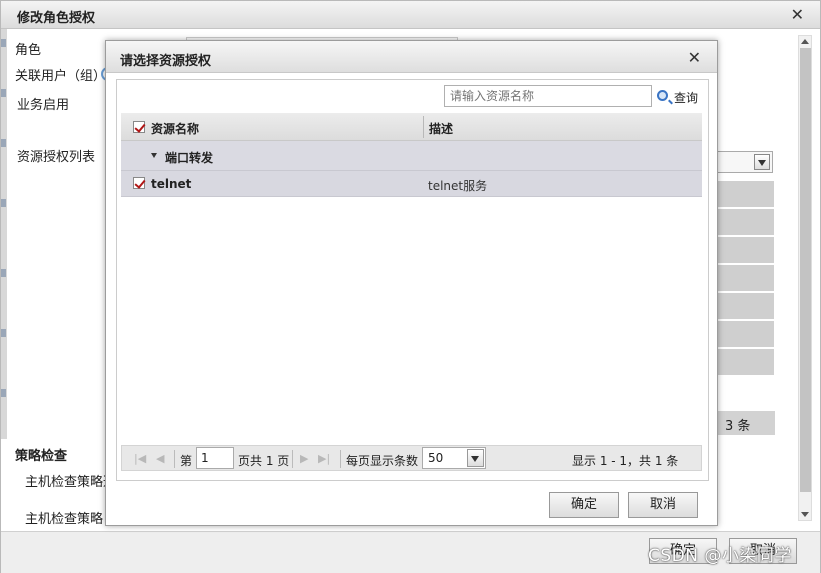 The height and width of the screenshot is (573, 821). Describe the element at coordinates (805, 41) in the screenshot. I see `scroll-up-icon` at that location.